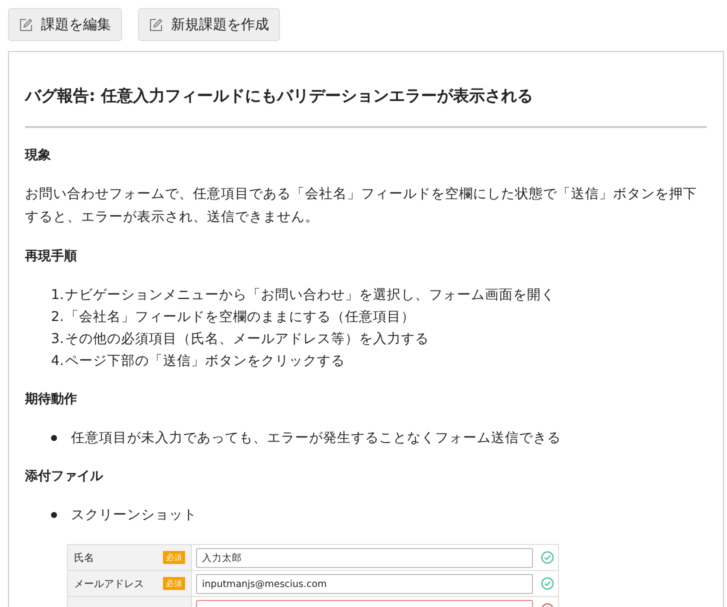  What do you see at coordinates (364, 584) in the screenshot?
I see `input-field: inputmanjs@mescius.com` at bounding box center [364, 584].